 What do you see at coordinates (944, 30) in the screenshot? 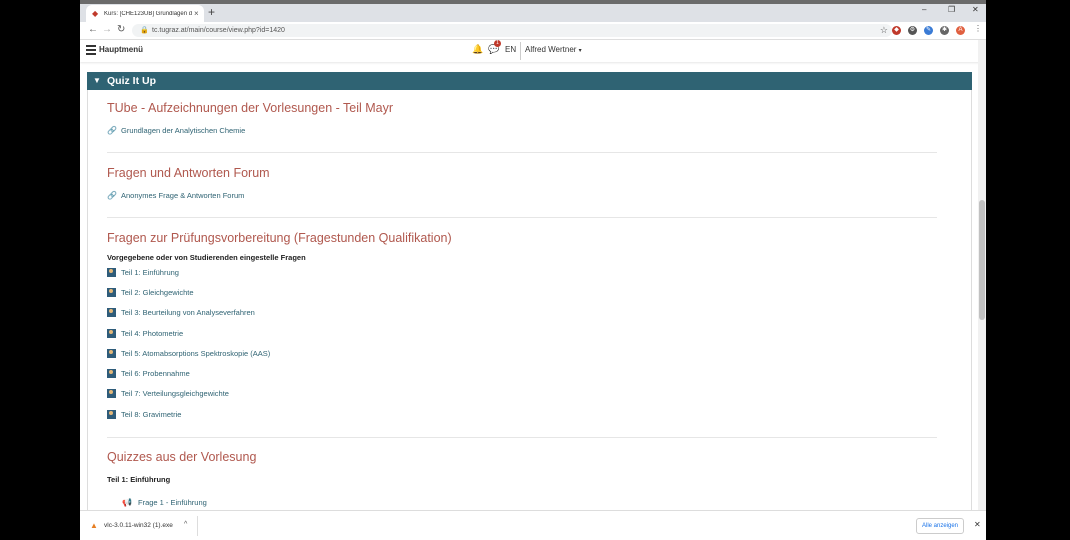
I see `puzzle-extensions-icon: ✱` at bounding box center [944, 30].